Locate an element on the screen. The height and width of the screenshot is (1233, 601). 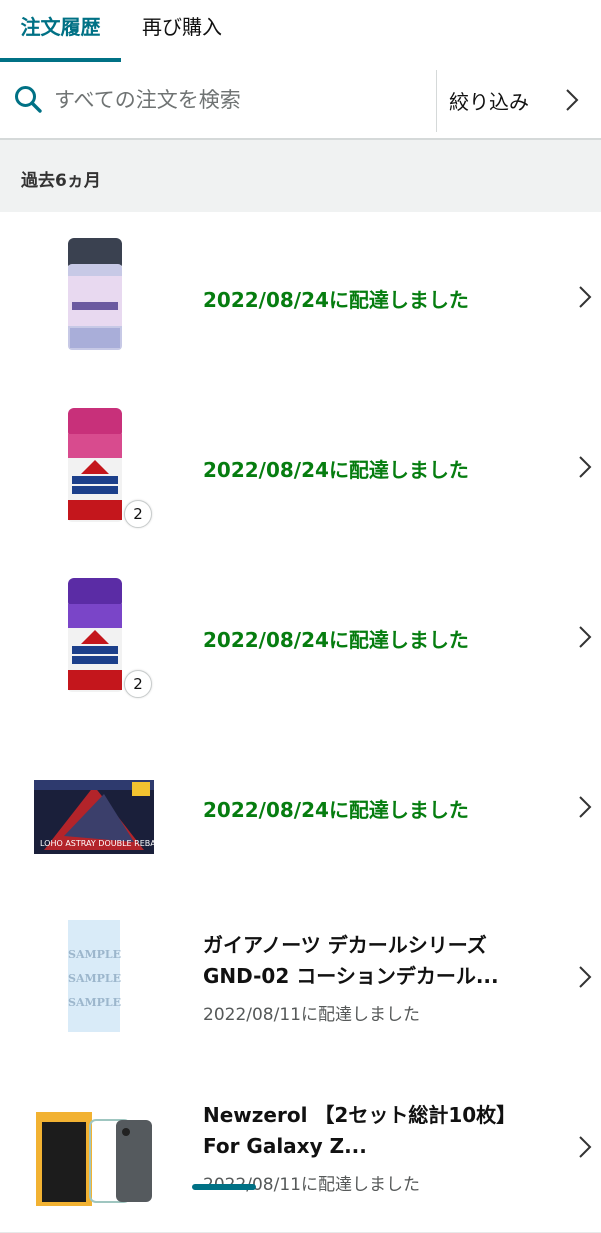
screen-protector-thumbnail is located at coordinates (94, 1159).